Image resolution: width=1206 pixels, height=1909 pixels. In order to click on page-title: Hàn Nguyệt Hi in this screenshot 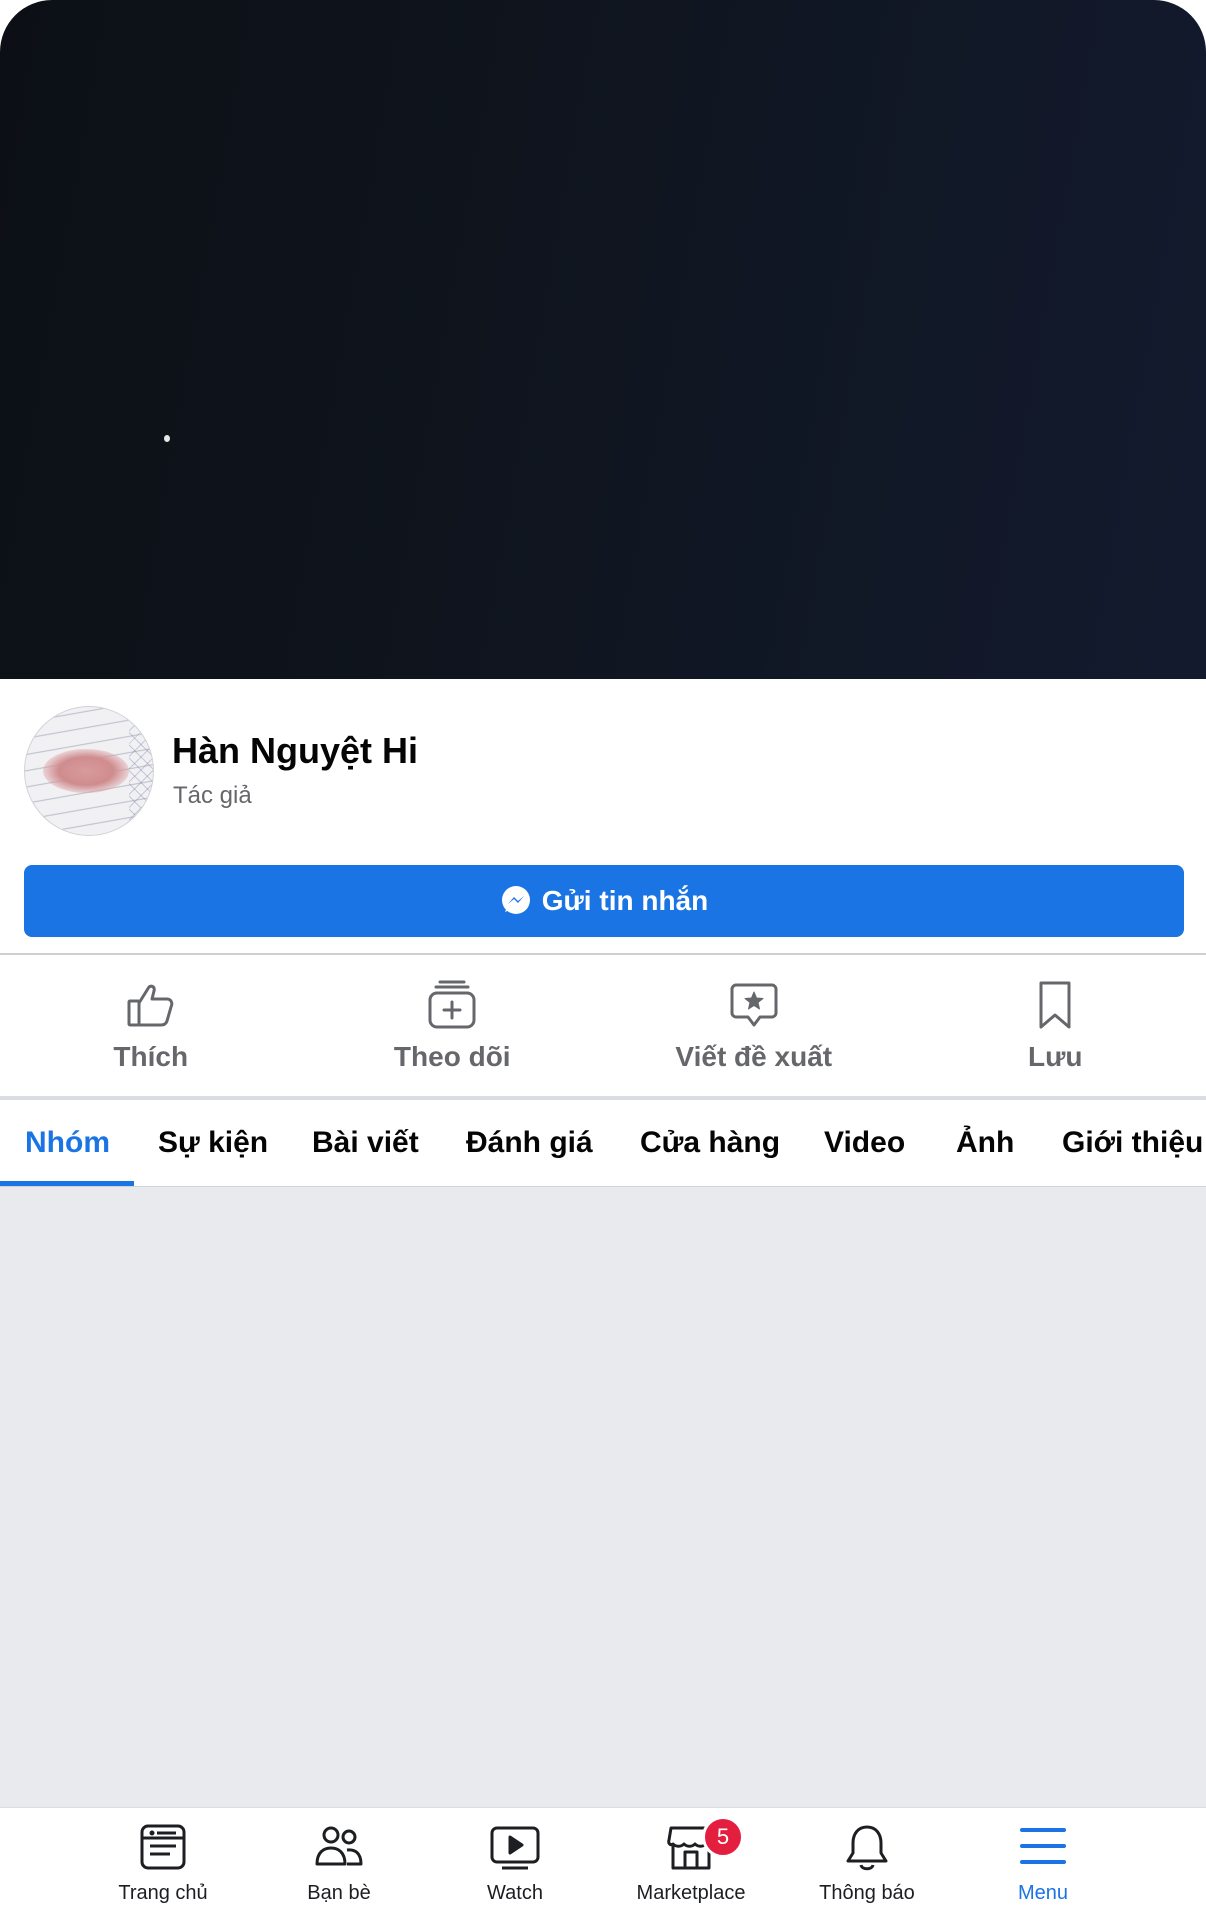, I will do `click(295, 751)`.